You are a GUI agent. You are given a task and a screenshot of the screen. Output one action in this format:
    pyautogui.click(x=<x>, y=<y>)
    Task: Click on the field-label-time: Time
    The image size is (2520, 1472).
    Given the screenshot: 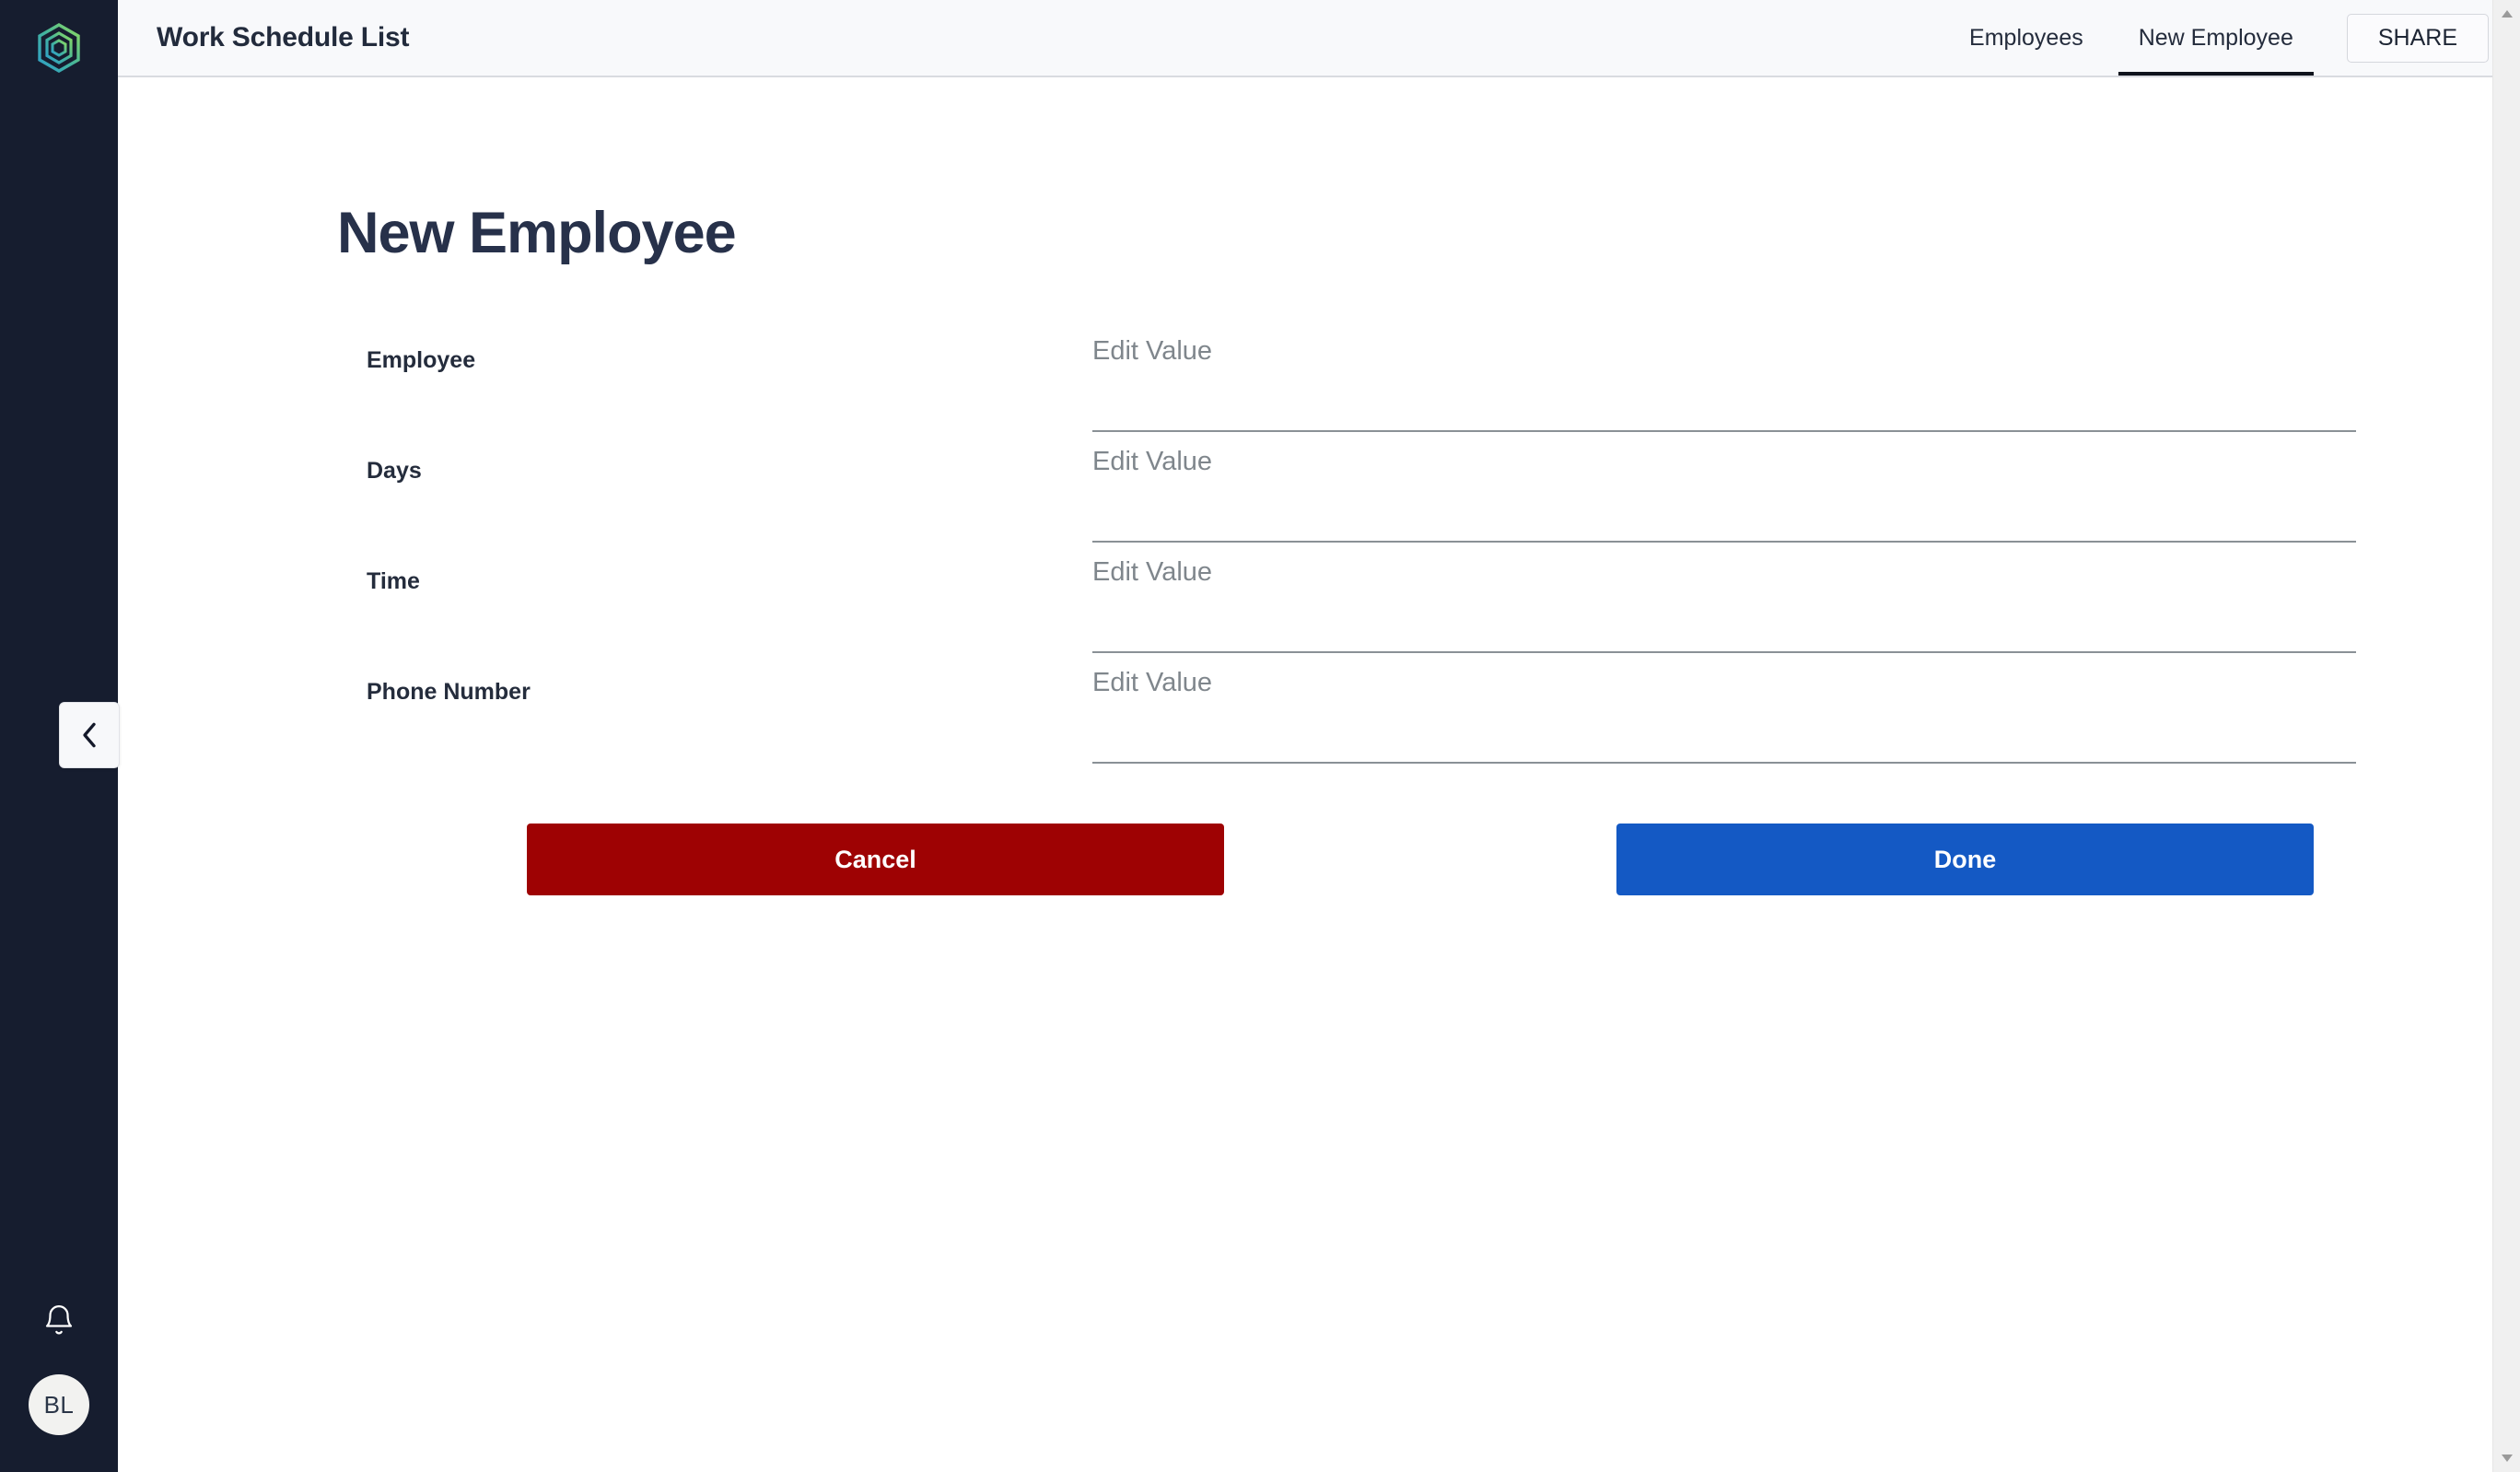 What is the action you would take?
    pyautogui.click(x=393, y=581)
    